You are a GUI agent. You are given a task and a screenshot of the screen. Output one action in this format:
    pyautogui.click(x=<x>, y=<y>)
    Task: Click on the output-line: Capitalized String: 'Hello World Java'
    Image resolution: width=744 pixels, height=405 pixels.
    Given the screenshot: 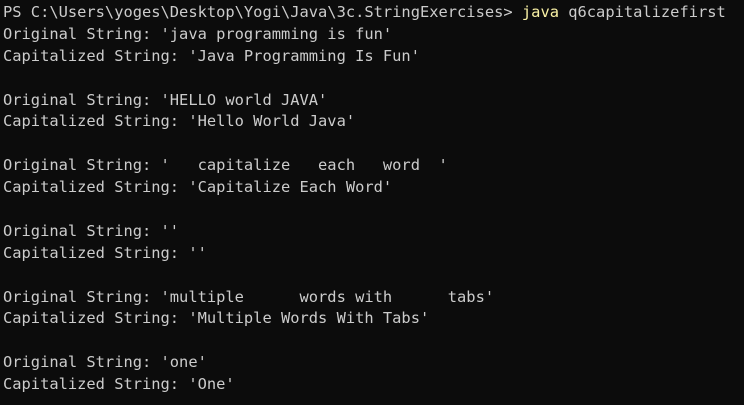 What is the action you would take?
    pyautogui.click(x=179, y=121)
    